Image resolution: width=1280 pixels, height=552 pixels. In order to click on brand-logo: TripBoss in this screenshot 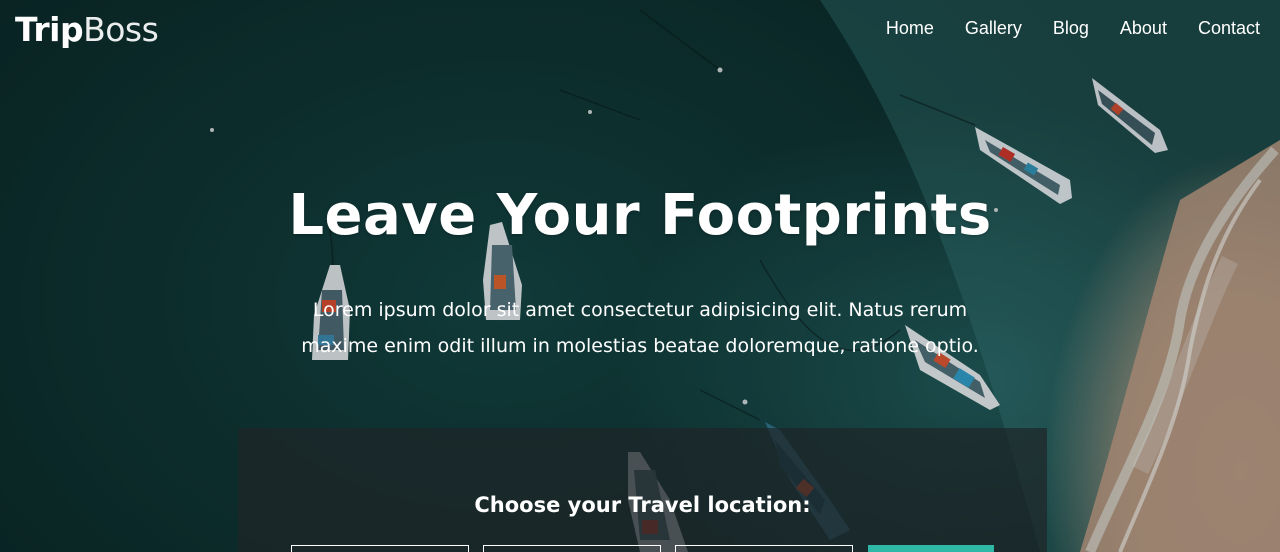, I will do `click(87, 30)`.